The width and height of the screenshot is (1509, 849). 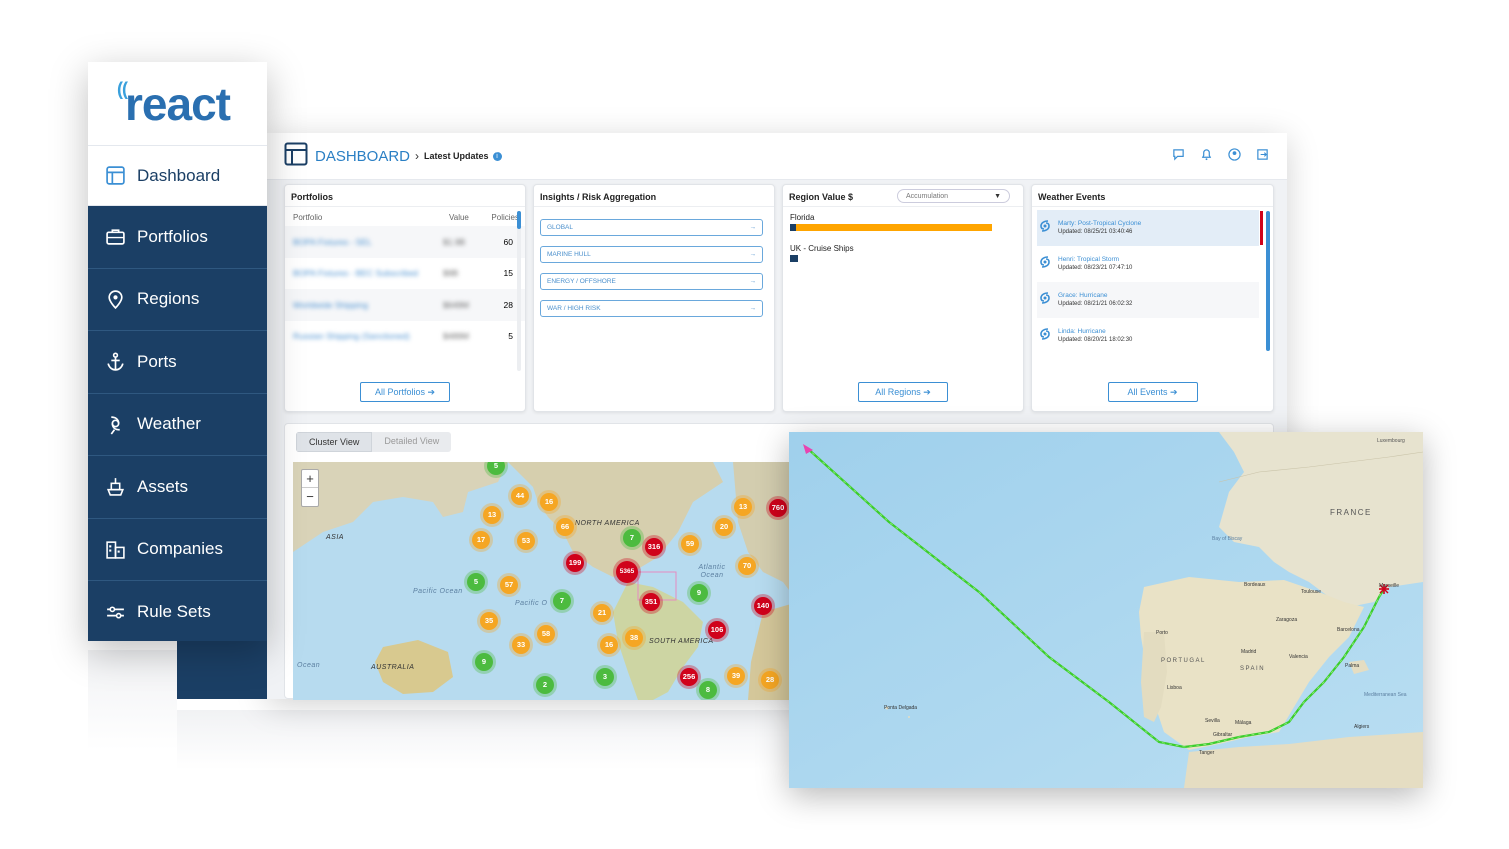 What do you see at coordinates (602, 613) in the screenshot?
I see `cluster-marker: 21` at bounding box center [602, 613].